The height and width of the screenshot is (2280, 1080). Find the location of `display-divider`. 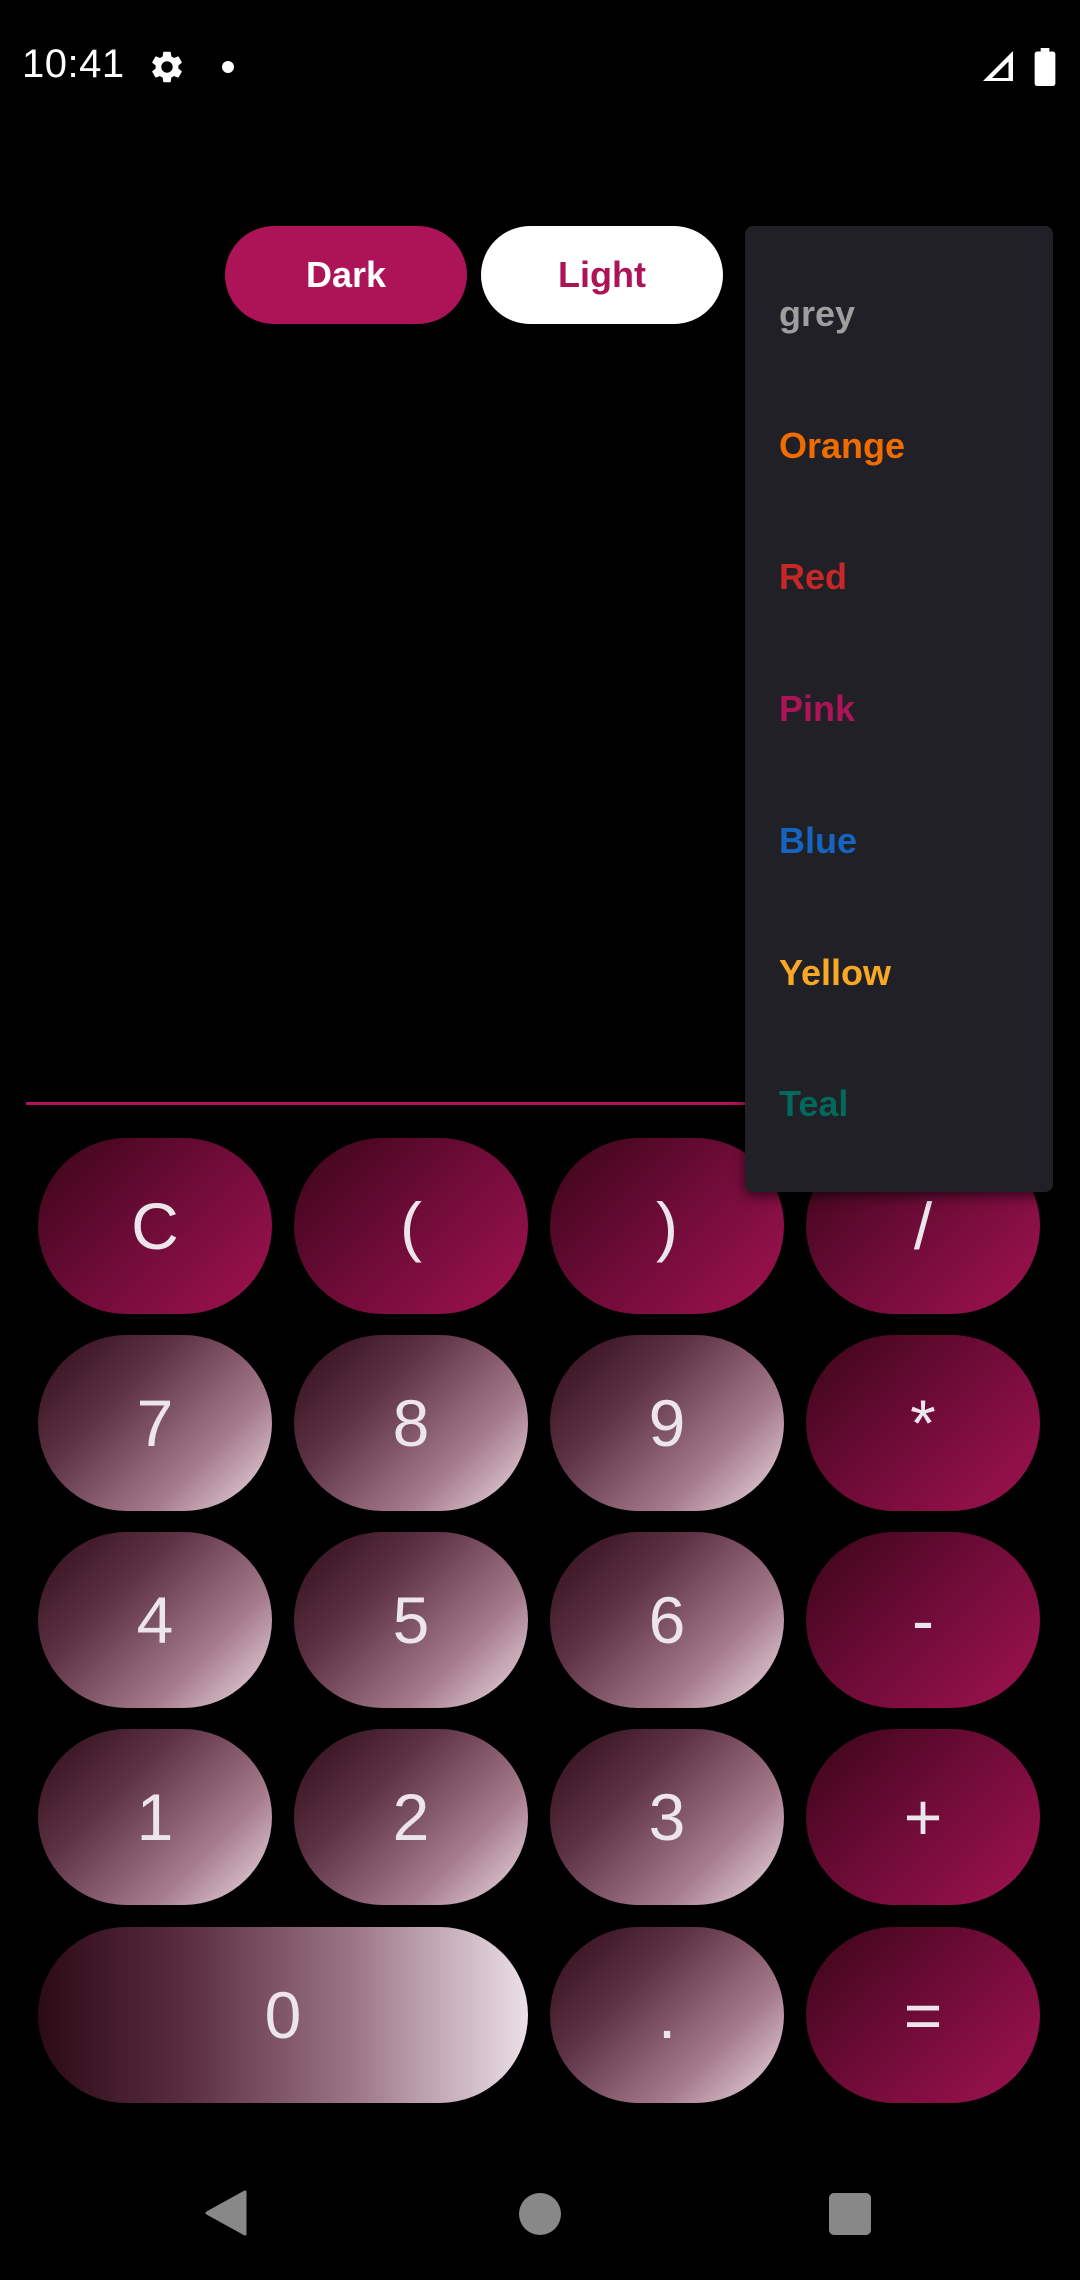

display-divider is located at coordinates (391, 1103).